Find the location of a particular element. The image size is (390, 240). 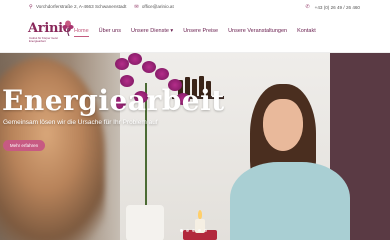

person-face is located at coordinates (283, 125).